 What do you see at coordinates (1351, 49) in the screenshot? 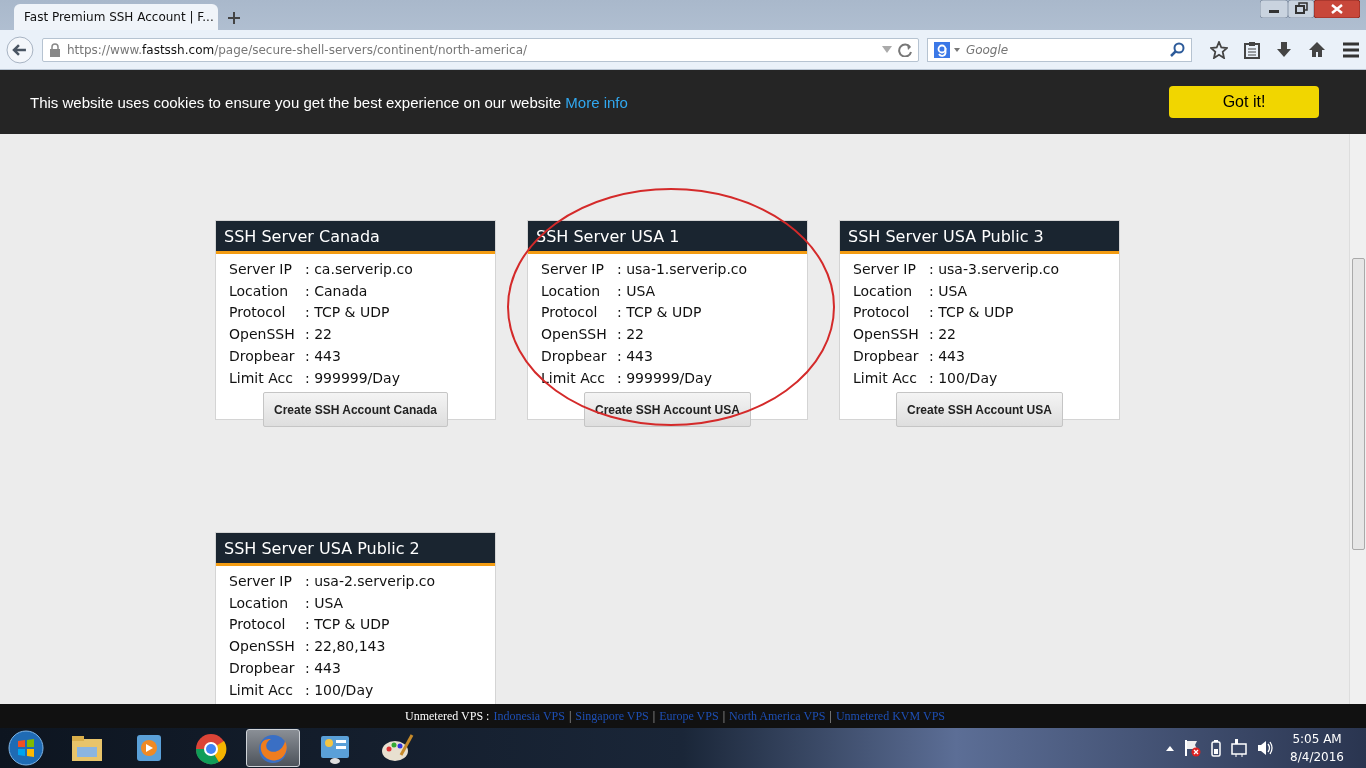
I see `menu-icon` at bounding box center [1351, 49].